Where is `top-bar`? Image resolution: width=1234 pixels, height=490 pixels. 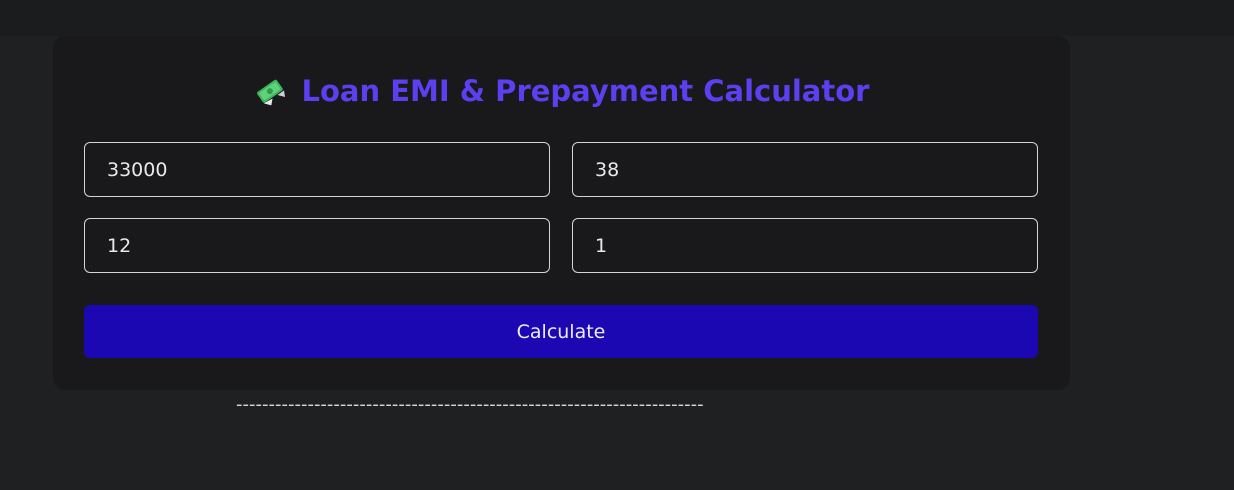
top-bar is located at coordinates (617, 18).